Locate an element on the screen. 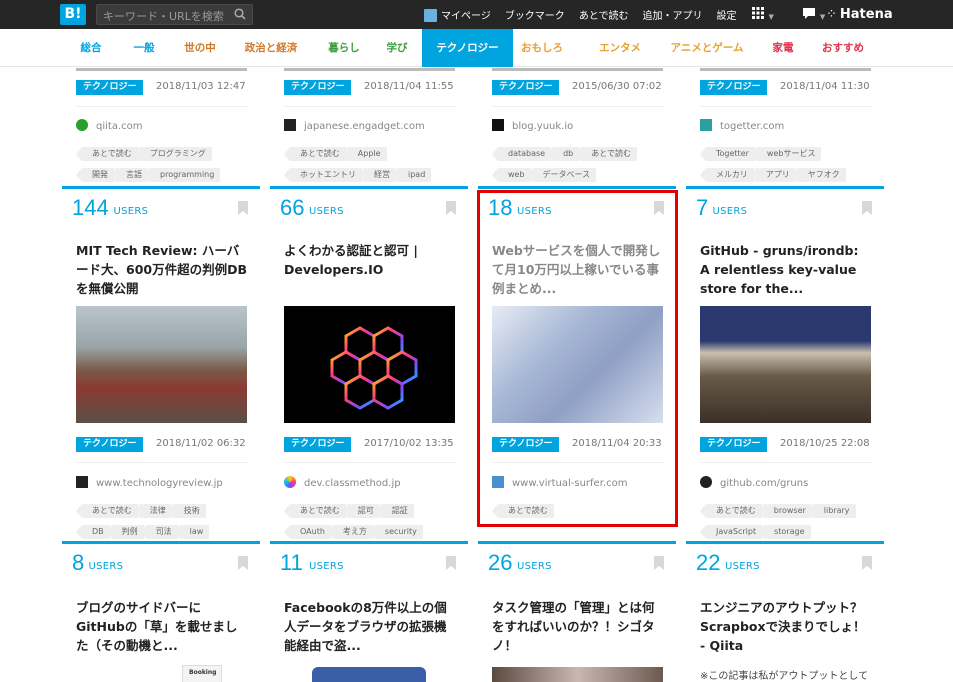 The width and height of the screenshot is (953, 682). tag: ヤフオク is located at coordinates (818, 175).